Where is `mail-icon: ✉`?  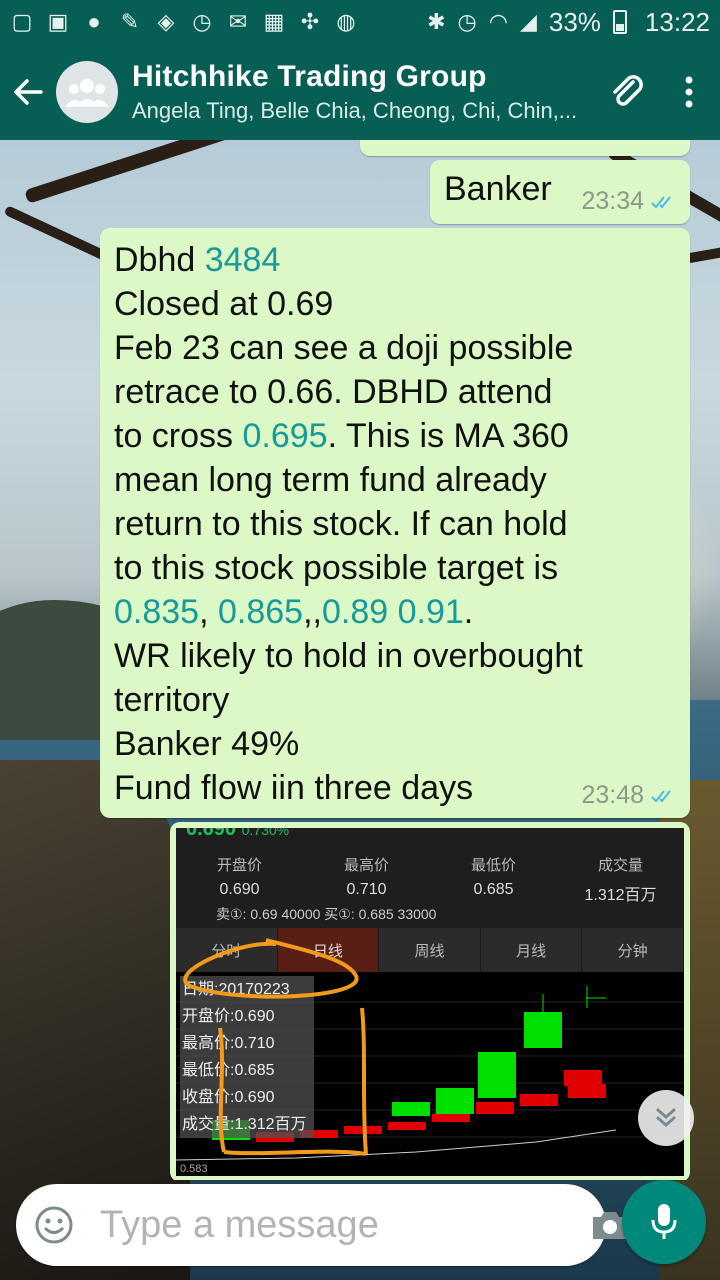 mail-icon: ✉ is located at coordinates (238, 21).